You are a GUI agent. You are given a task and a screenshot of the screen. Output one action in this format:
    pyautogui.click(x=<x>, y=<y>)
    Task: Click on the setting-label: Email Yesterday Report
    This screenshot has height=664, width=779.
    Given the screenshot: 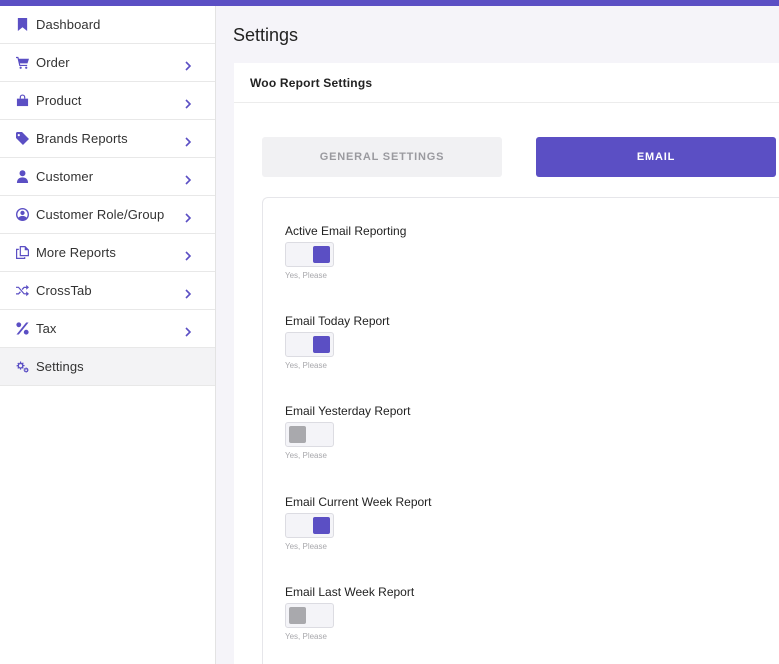 What is the action you would take?
    pyautogui.click(x=348, y=411)
    